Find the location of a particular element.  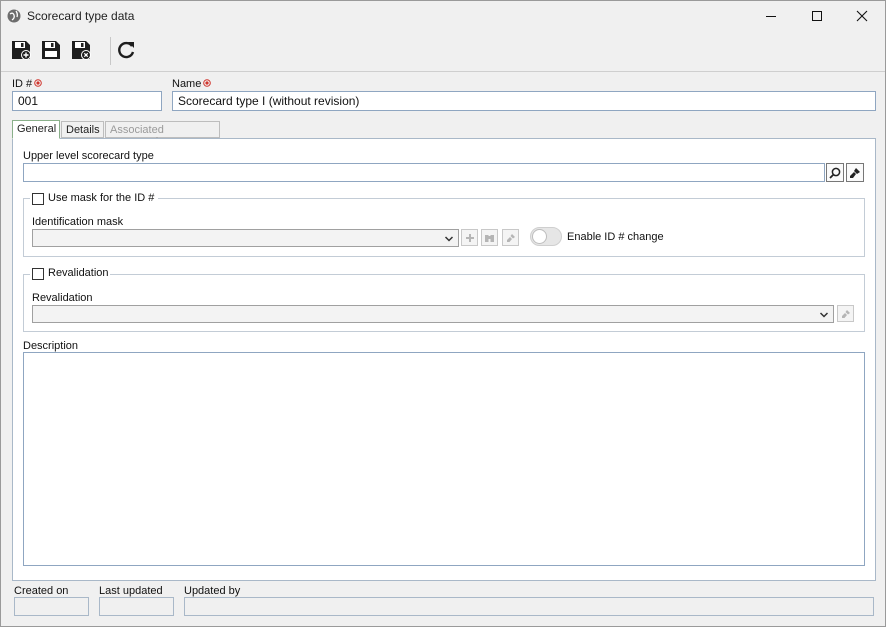

enable-id-change-toggle is located at coordinates (546, 236).